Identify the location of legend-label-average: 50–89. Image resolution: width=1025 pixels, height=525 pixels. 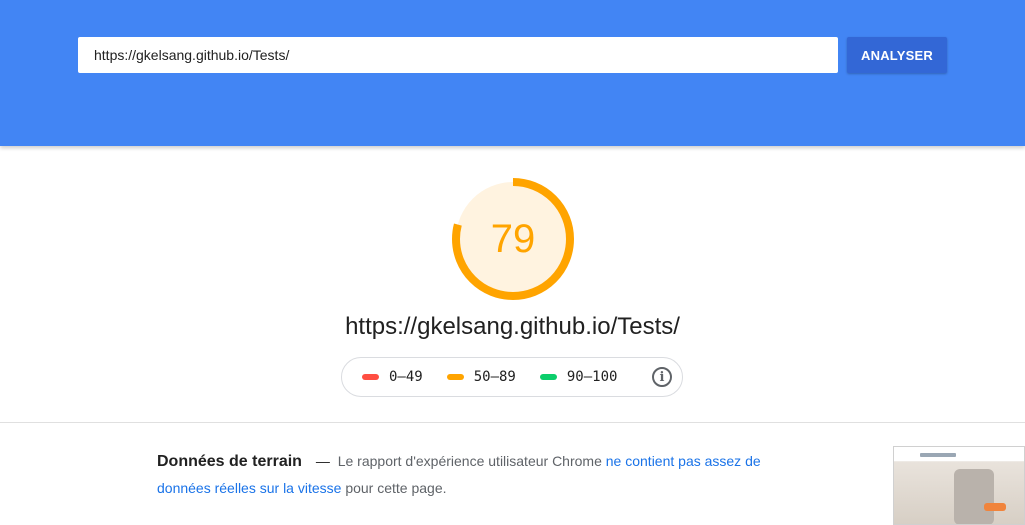
(494, 377).